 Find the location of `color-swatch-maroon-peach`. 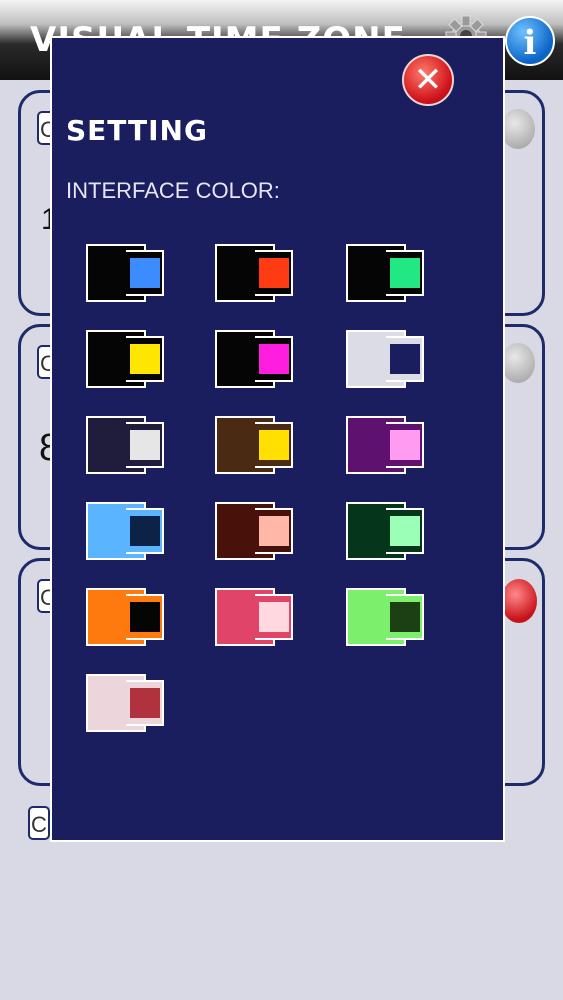

color-swatch-maroon-peach is located at coordinates (255, 532).